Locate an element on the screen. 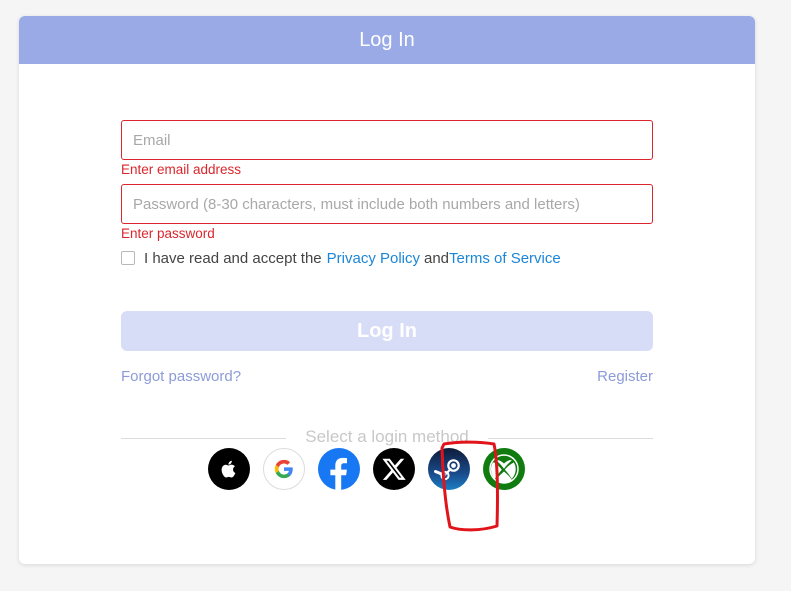 The height and width of the screenshot is (591, 791). divider-line-right is located at coordinates (570, 438).